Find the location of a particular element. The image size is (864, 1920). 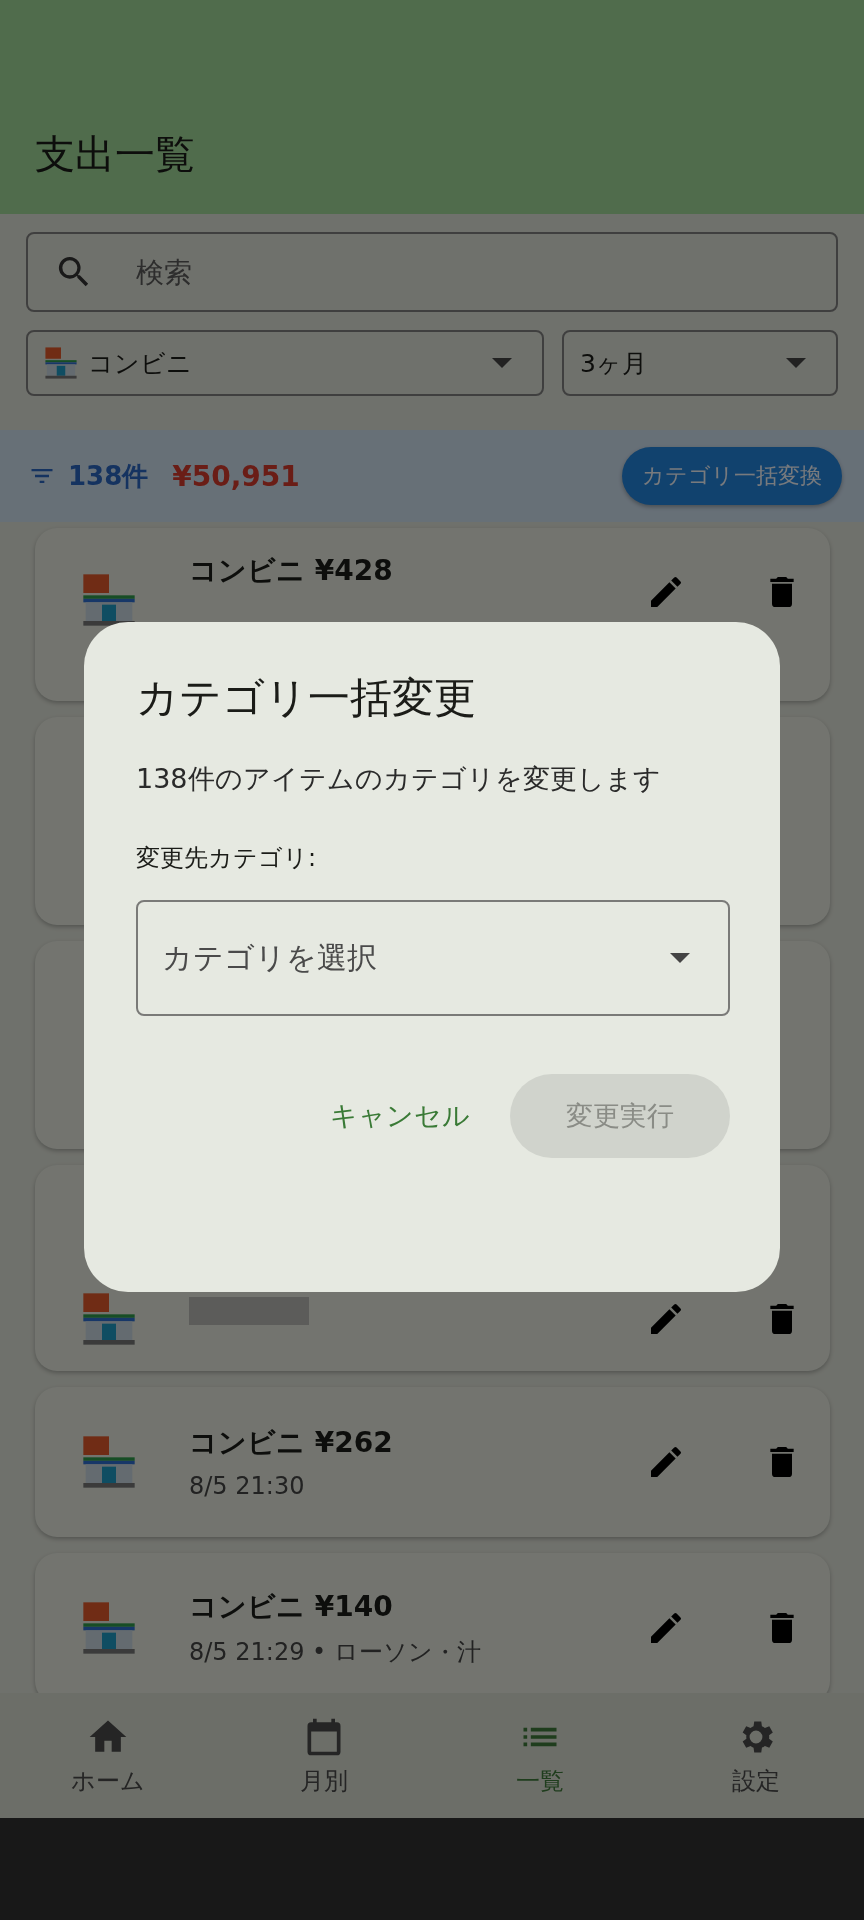

cancel-button: キャンセル is located at coordinates (400, 1116).